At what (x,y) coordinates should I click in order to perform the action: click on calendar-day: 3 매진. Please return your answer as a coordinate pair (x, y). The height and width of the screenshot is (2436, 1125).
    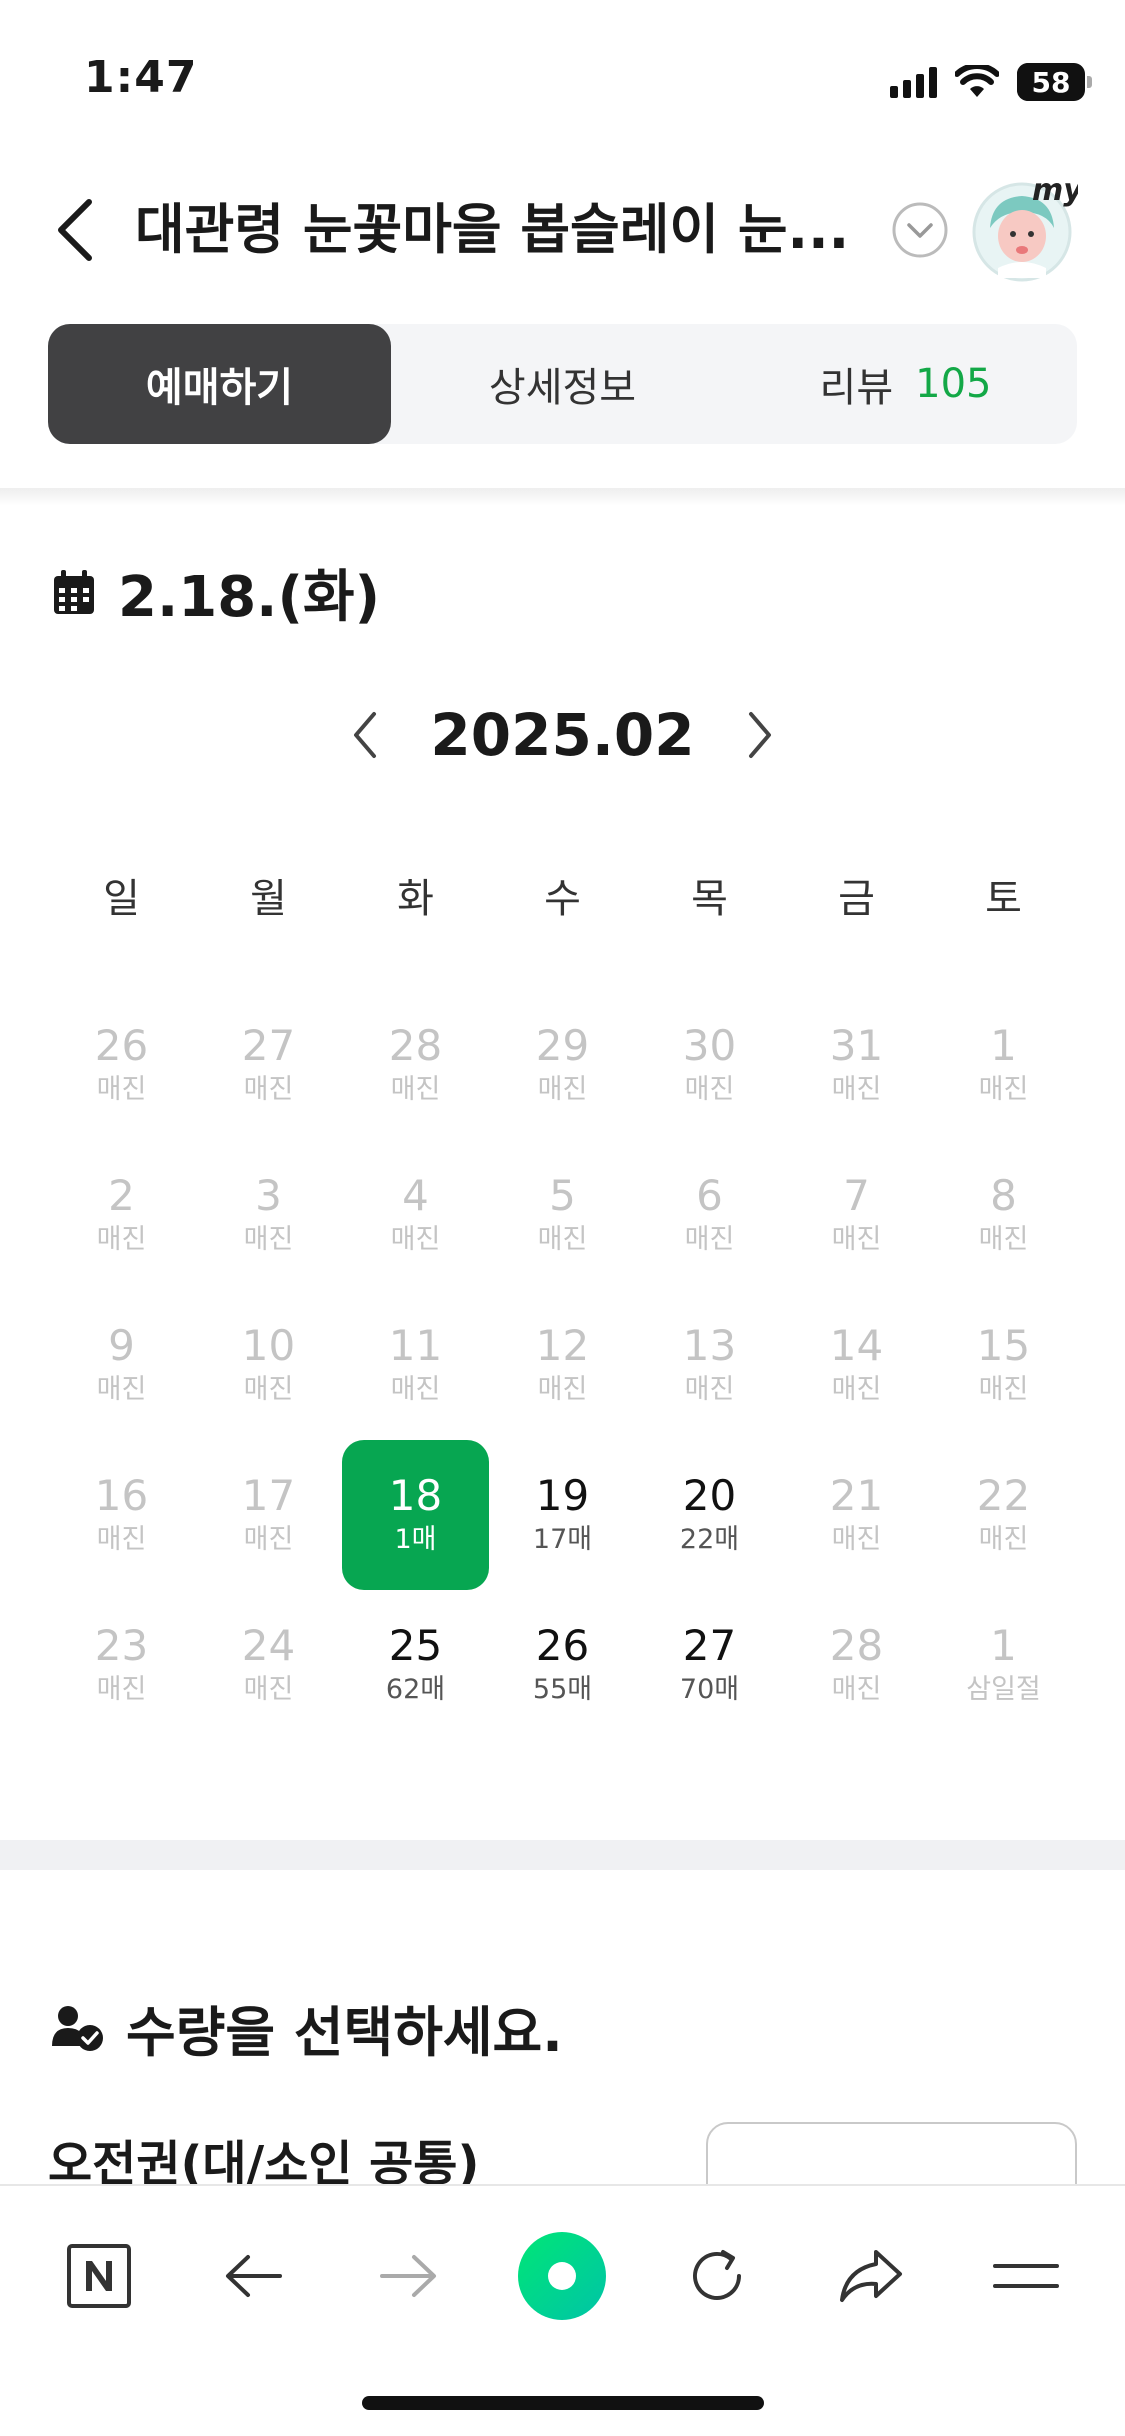
    Looking at the image, I should click on (268, 1215).